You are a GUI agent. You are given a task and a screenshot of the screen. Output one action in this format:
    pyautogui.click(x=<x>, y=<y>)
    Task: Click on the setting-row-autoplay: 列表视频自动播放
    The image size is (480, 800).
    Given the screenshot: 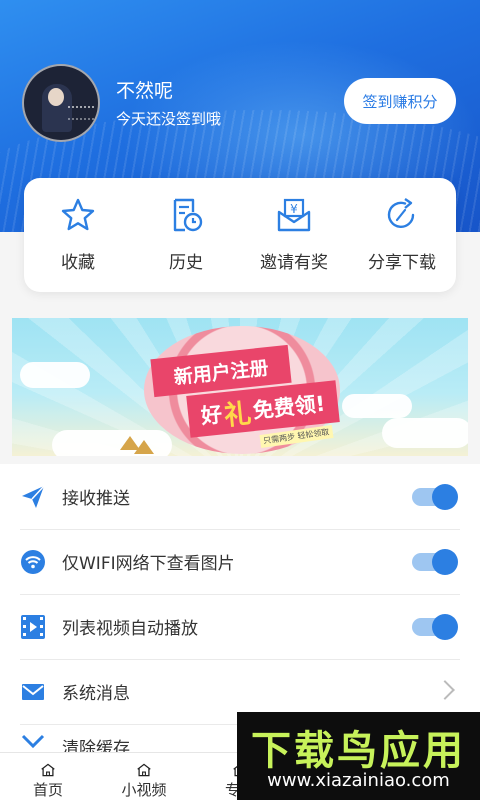 What is the action you would take?
    pyautogui.click(x=240, y=626)
    